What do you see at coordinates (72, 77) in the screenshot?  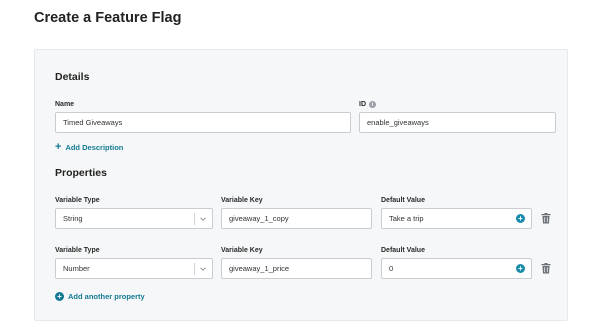 I see `details-section-title: Details` at bounding box center [72, 77].